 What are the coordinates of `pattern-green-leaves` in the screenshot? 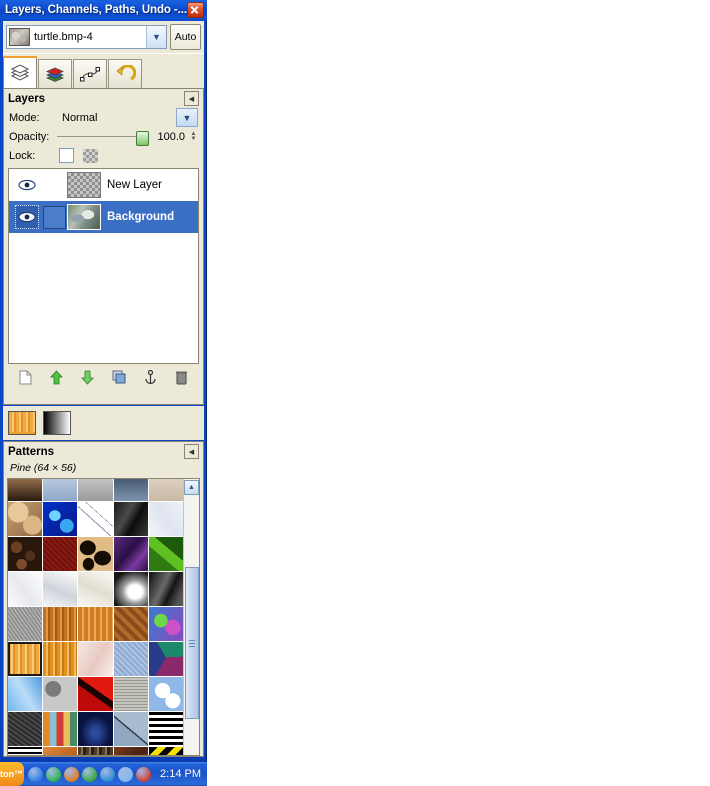 It's located at (165, 554).